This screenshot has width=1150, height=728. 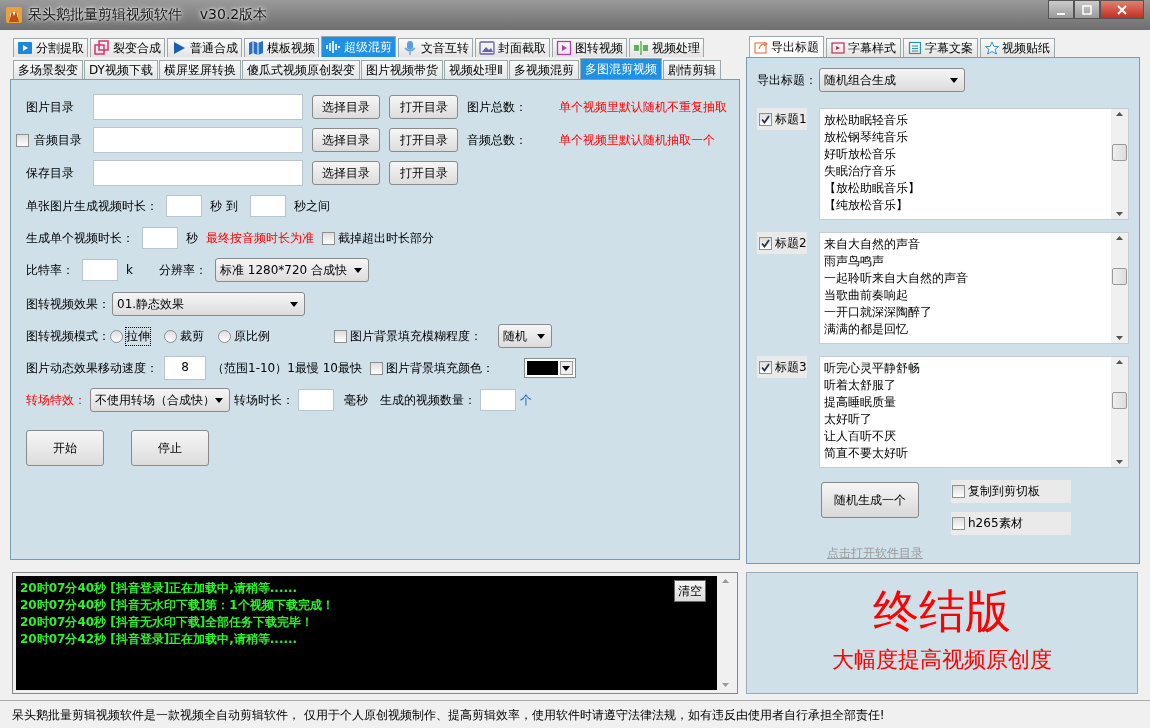 I want to click on dropdown: 随机组合生成, so click(x=892, y=80).